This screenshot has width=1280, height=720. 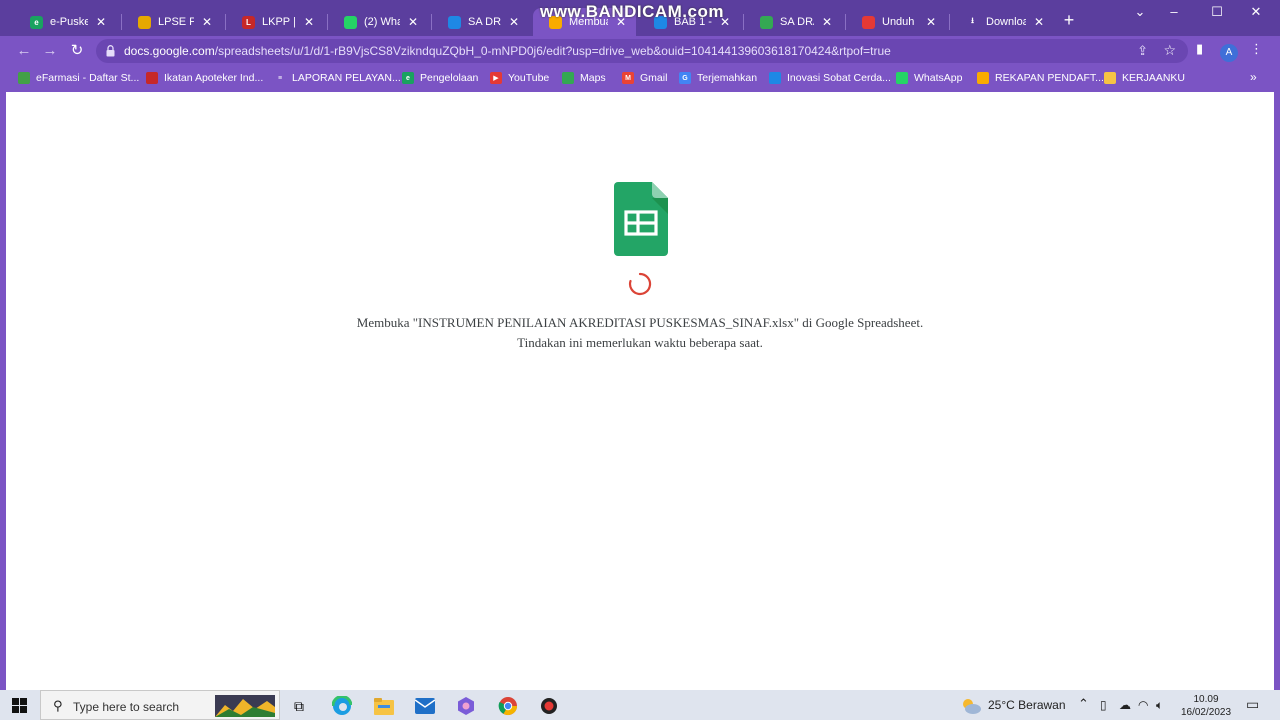 I want to click on tray-overflow-chevron-icon: ⌃, so click(x=1083, y=704).